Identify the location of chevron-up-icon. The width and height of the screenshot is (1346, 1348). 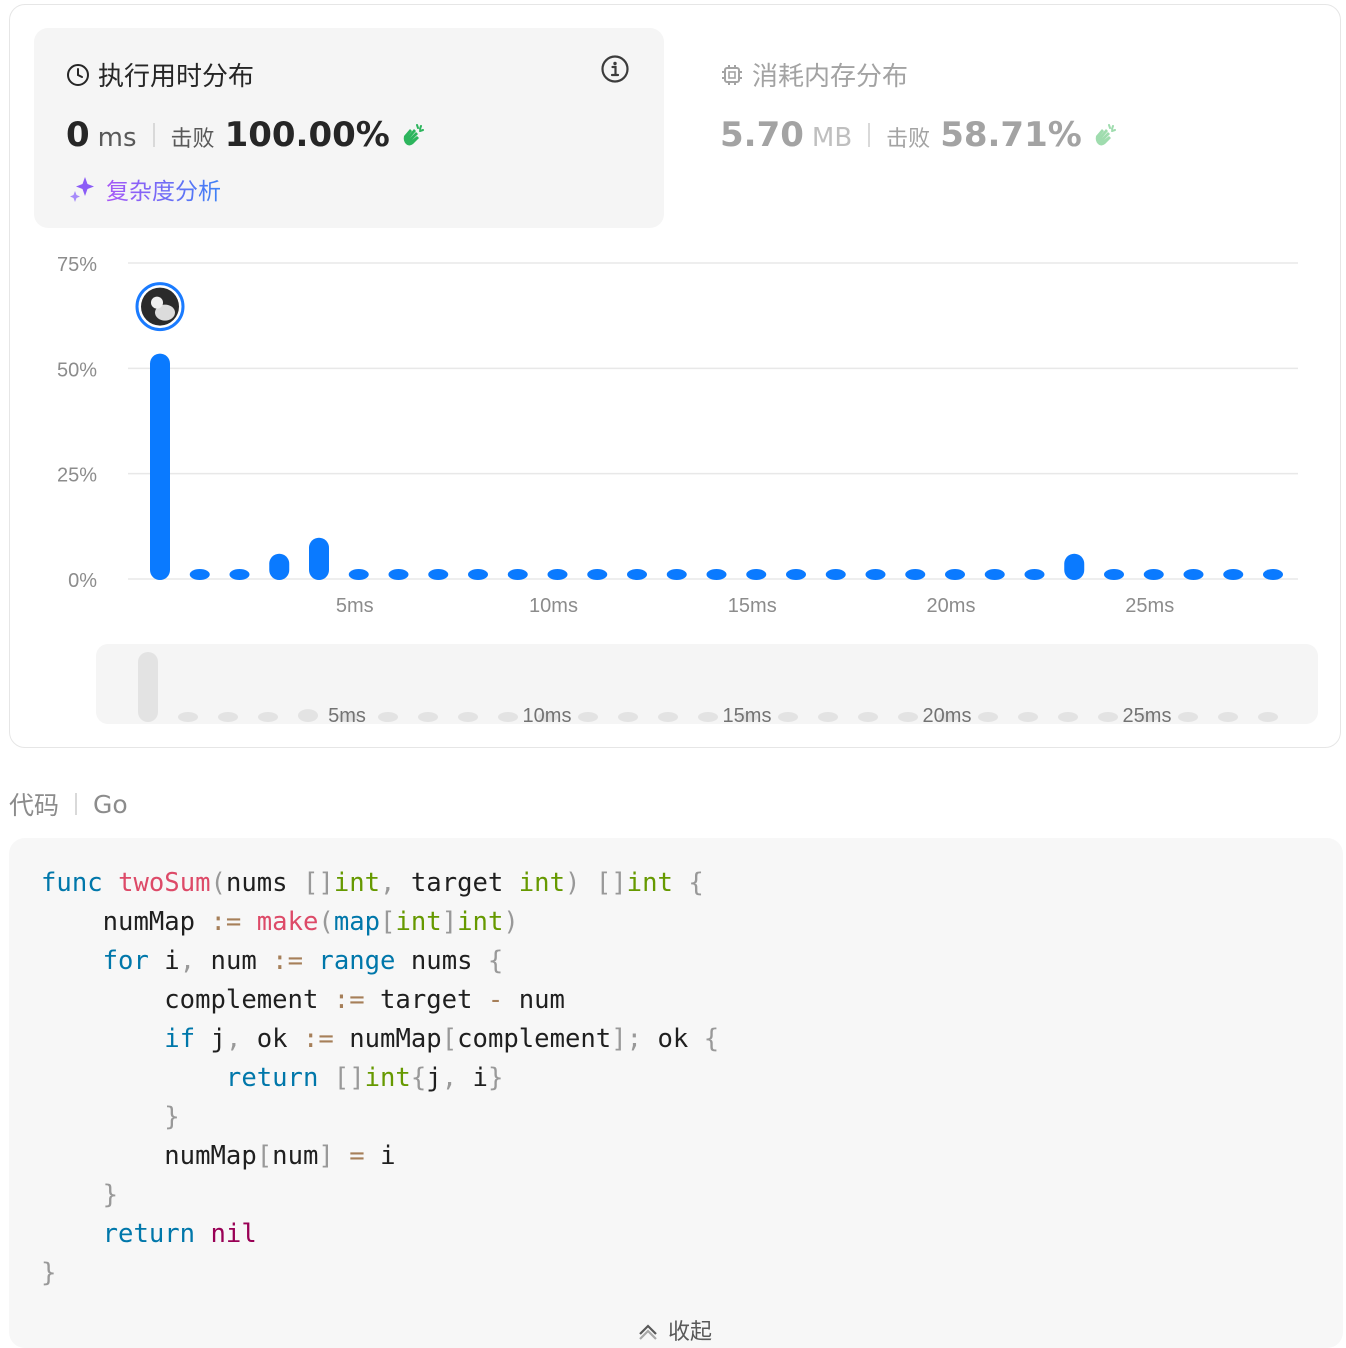
(648, 1332).